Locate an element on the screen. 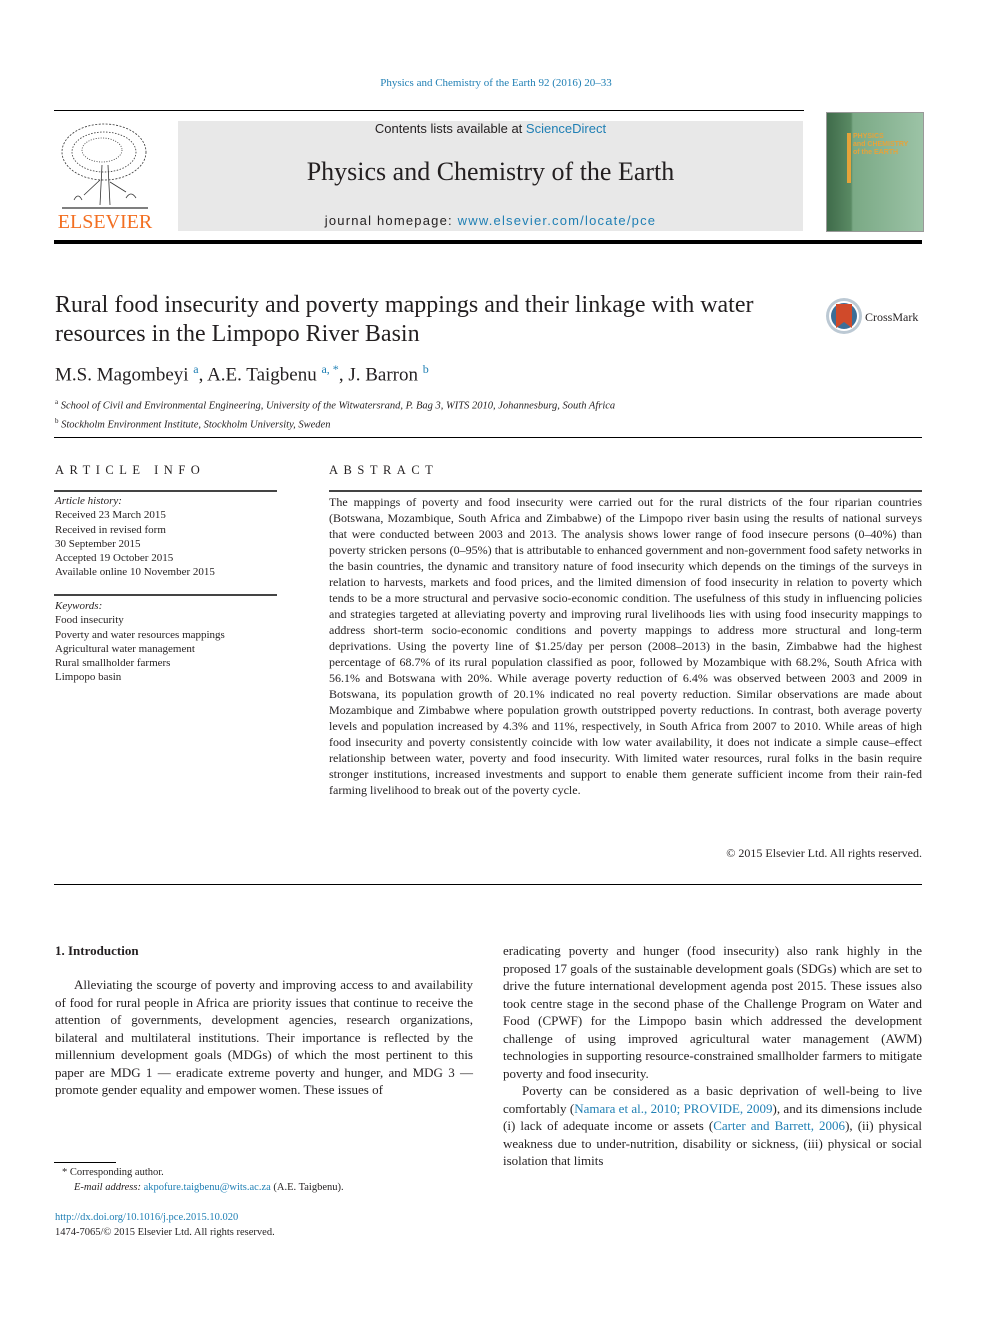  article-info-heading: ARTICLE INFO is located at coordinates (130, 470).